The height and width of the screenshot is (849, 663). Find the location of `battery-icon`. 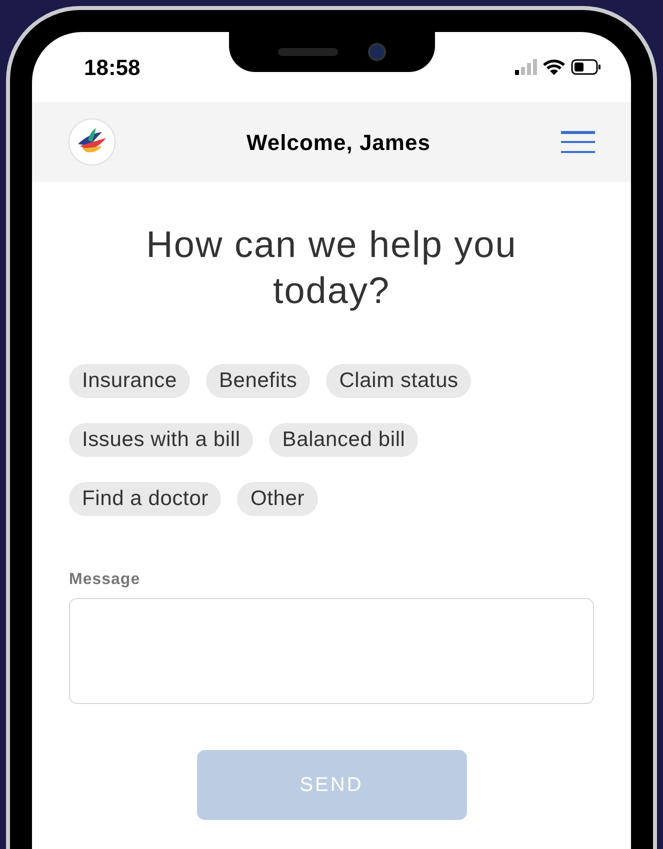

battery-icon is located at coordinates (586, 67).